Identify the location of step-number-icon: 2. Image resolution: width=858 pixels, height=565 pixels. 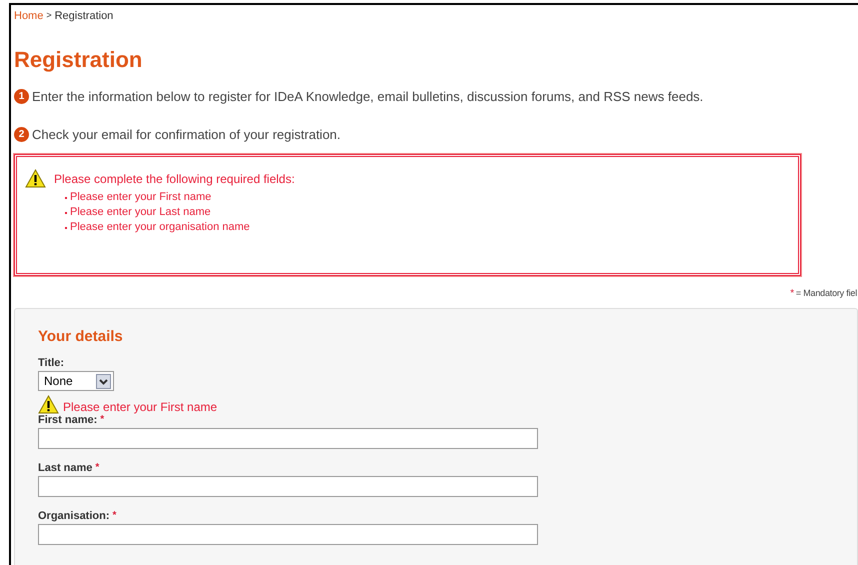
(21, 134).